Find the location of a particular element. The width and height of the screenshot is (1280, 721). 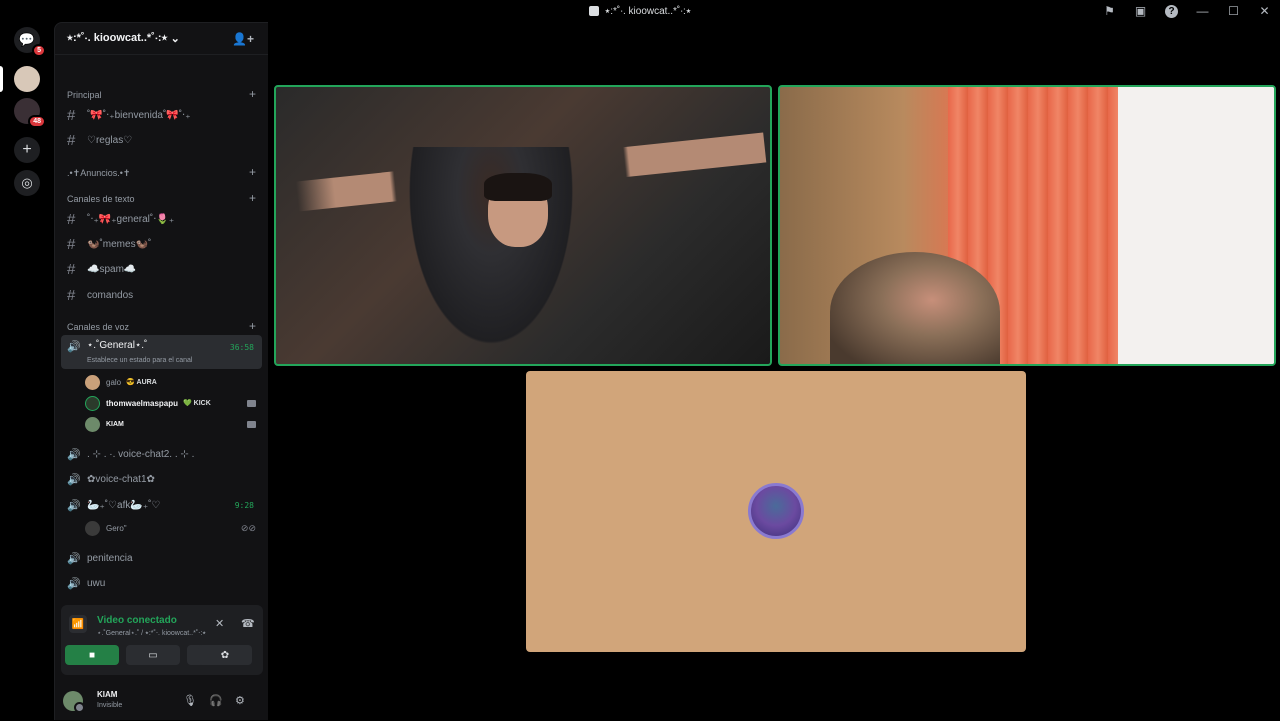

voice-channel-2: 🔊 . ⊹ . ·. voice-chat2. . ⊹ . is located at coordinates (161, 454).